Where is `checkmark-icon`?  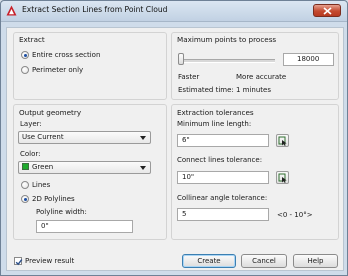 checkmark-icon is located at coordinates (19, 262).